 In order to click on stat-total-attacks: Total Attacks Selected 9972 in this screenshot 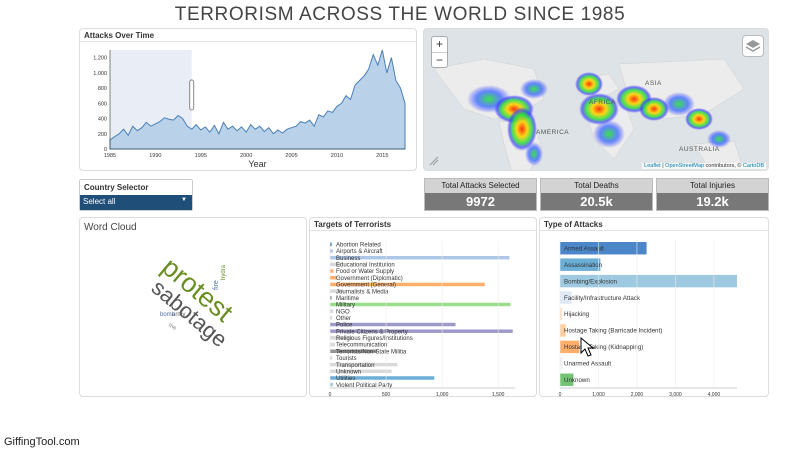, I will do `click(480, 194)`.